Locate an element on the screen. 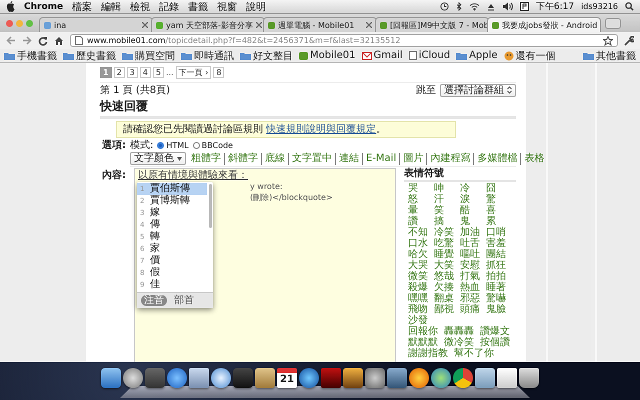  emoticon-link: 安慰 is located at coordinates (470, 265).